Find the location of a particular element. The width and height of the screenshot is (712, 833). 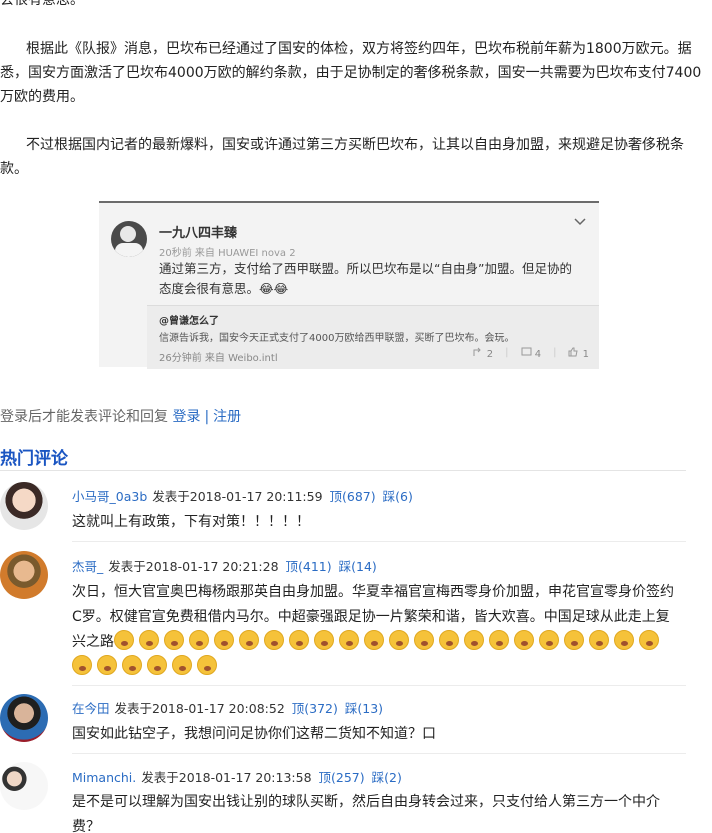

post-meta: 20秒前 来自 HUAWEI nova 2 is located at coordinates (227, 253).